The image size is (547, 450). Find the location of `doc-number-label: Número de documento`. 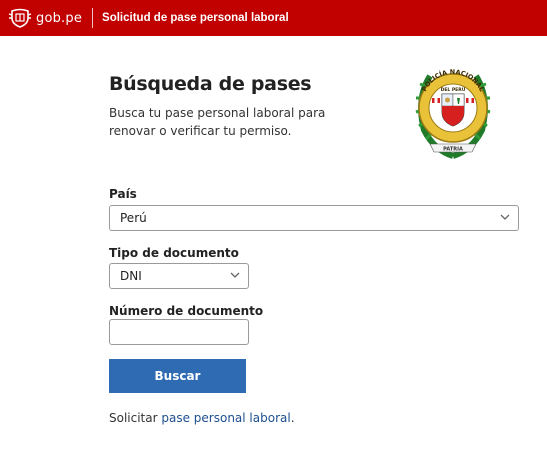

doc-number-label: Número de documento is located at coordinates (186, 311).